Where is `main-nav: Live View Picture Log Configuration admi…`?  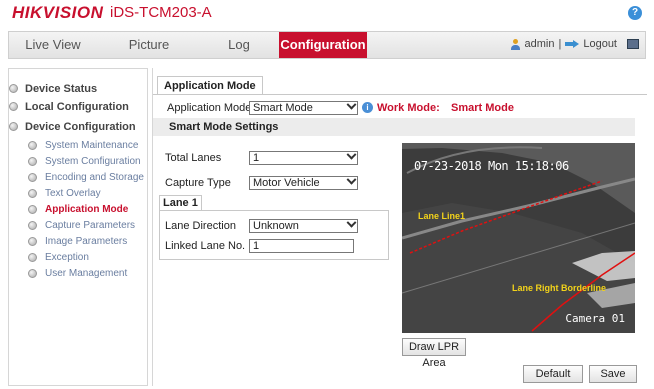
main-nav: Live View Picture Log Configuration admi… is located at coordinates (327, 45).